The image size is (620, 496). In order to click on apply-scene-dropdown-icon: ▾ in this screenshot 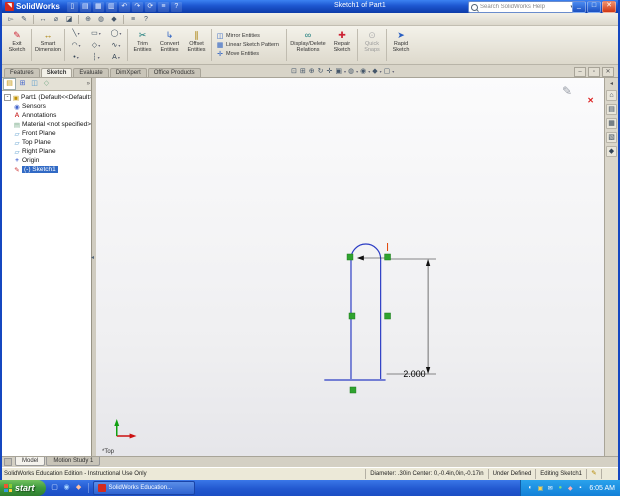, I will do `click(393, 71)`.